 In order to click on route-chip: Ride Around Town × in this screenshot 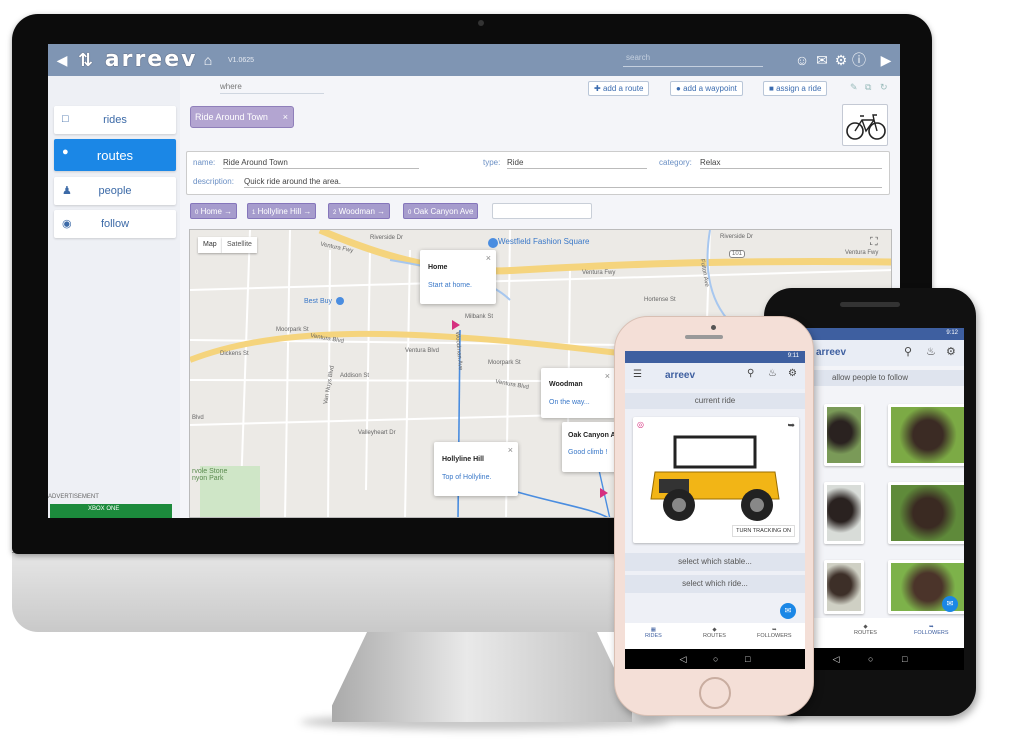, I will do `click(242, 117)`.